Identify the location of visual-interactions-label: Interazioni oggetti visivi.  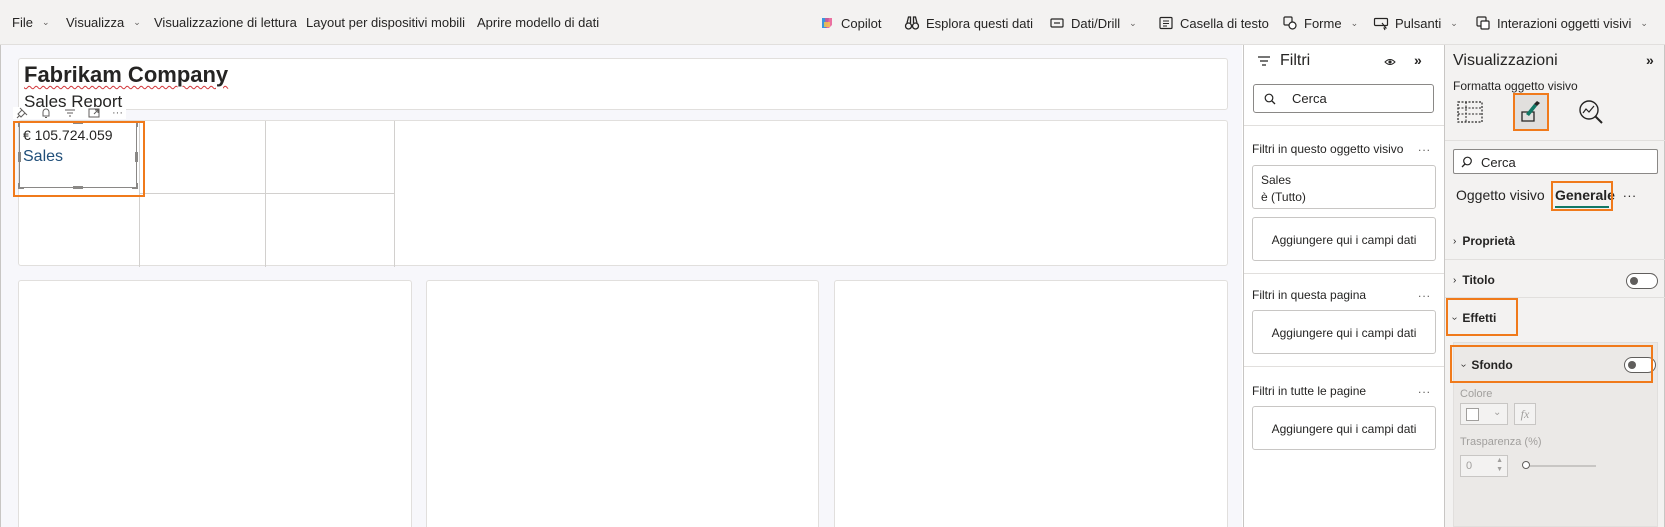
(1564, 23).